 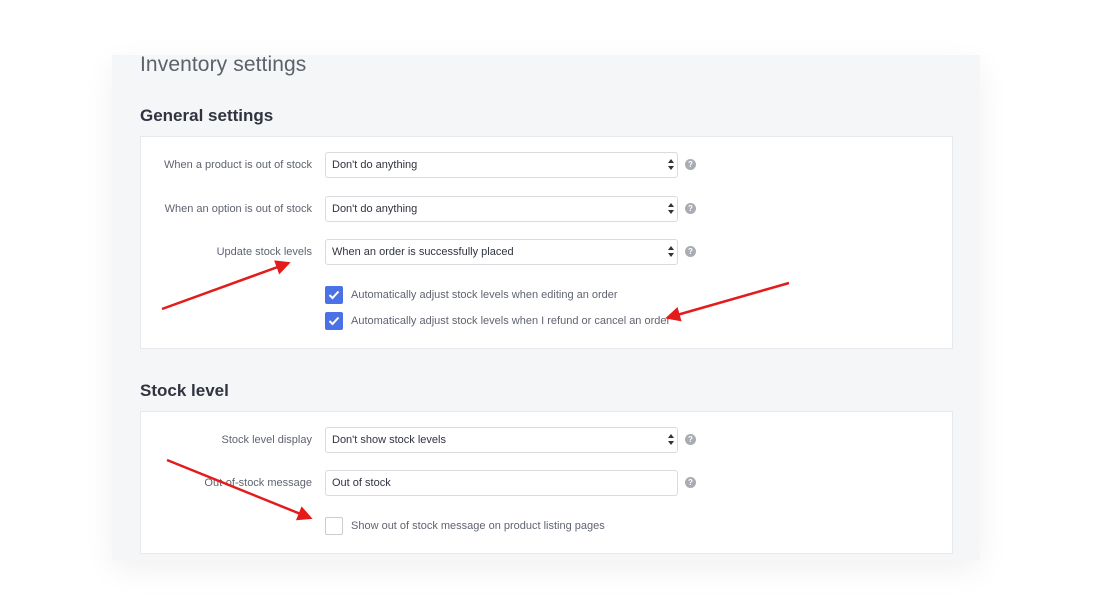 I want to click on field-label: When a product is out of stock, so click(x=238, y=165).